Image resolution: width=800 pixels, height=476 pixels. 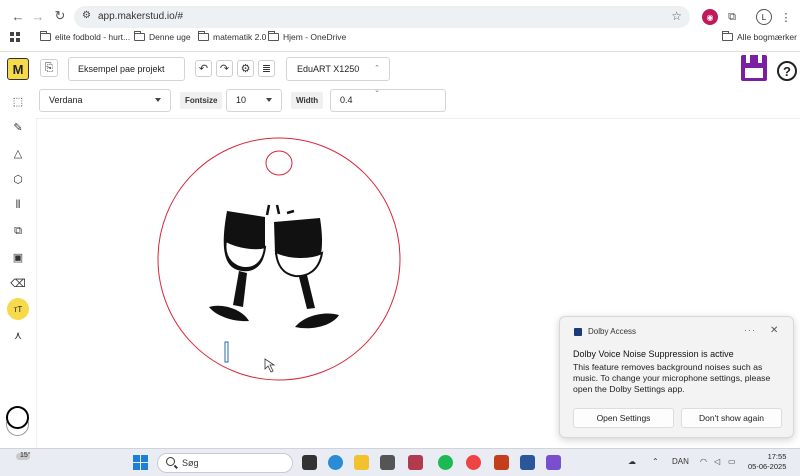 What do you see at coordinates (274, 266) in the screenshot?
I see `wine-glasses-graphic` at bounding box center [274, 266].